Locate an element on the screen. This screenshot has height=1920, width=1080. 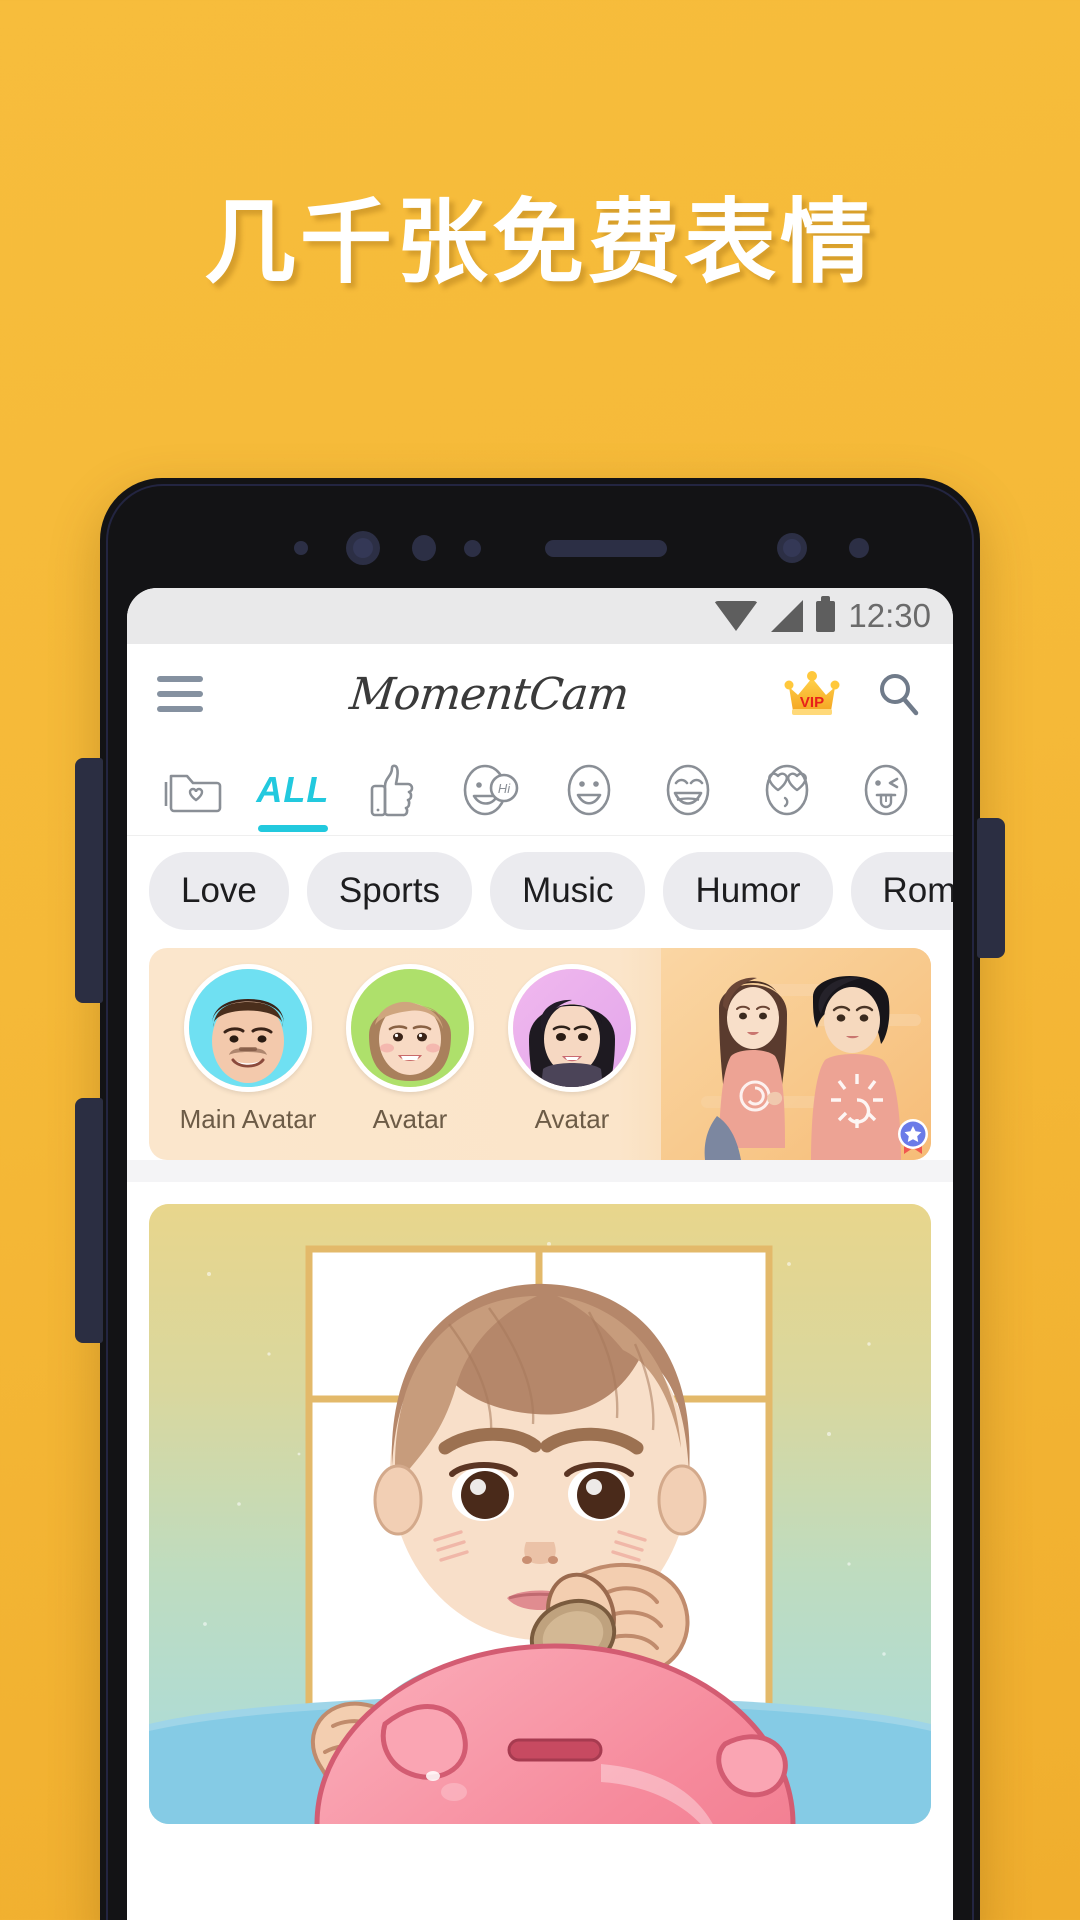
smile-face-icon is located at coordinates (589, 790).